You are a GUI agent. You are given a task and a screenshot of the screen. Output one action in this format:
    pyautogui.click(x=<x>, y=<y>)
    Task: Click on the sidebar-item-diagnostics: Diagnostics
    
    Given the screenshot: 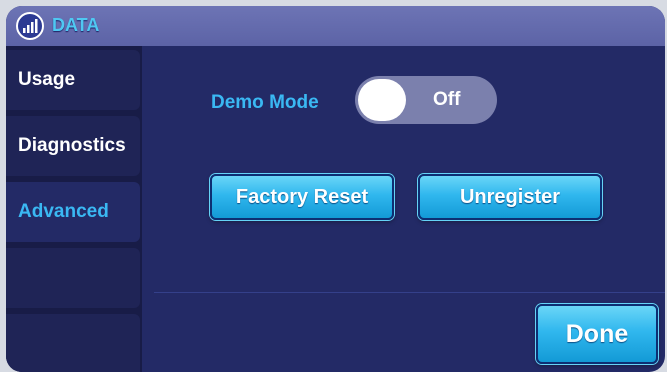 What is the action you would take?
    pyautogui.click(x=73, y=146)
    